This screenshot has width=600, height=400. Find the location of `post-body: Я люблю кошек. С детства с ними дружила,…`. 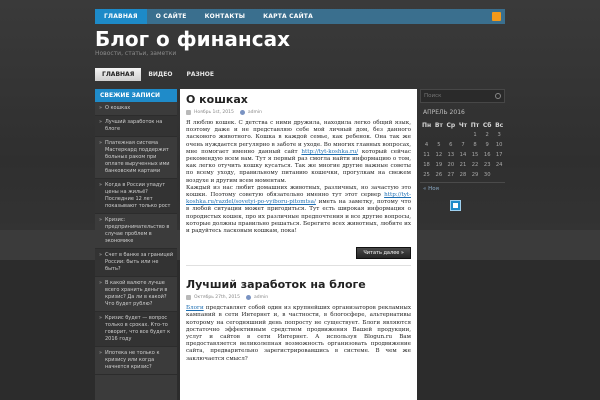

post-body: Я люблю кошек. С детства с ними дружила,… is located at coordinates (298, 177).